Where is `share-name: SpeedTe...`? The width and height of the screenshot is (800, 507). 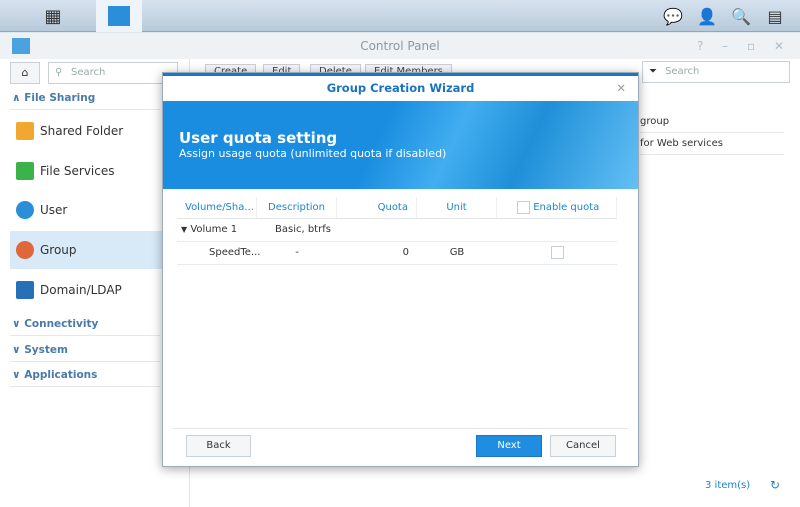
share-name: SpeedTe... is located at coordinates (235, 252).